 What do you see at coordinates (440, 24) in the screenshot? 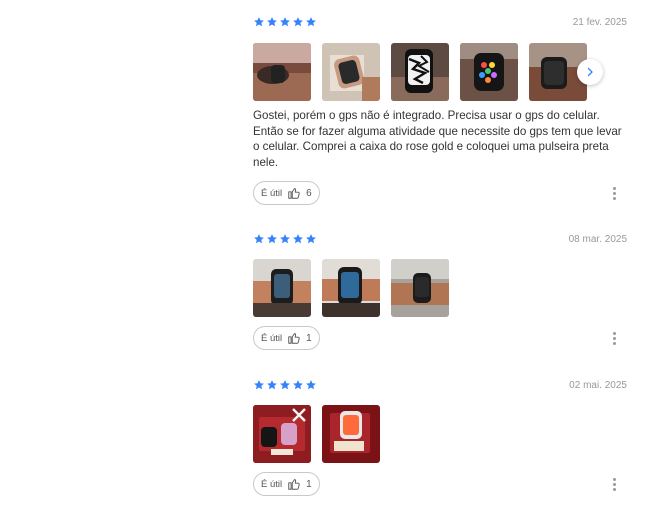
I see `review-header: 21 fev. 2025` at bounding box center [440, 24].